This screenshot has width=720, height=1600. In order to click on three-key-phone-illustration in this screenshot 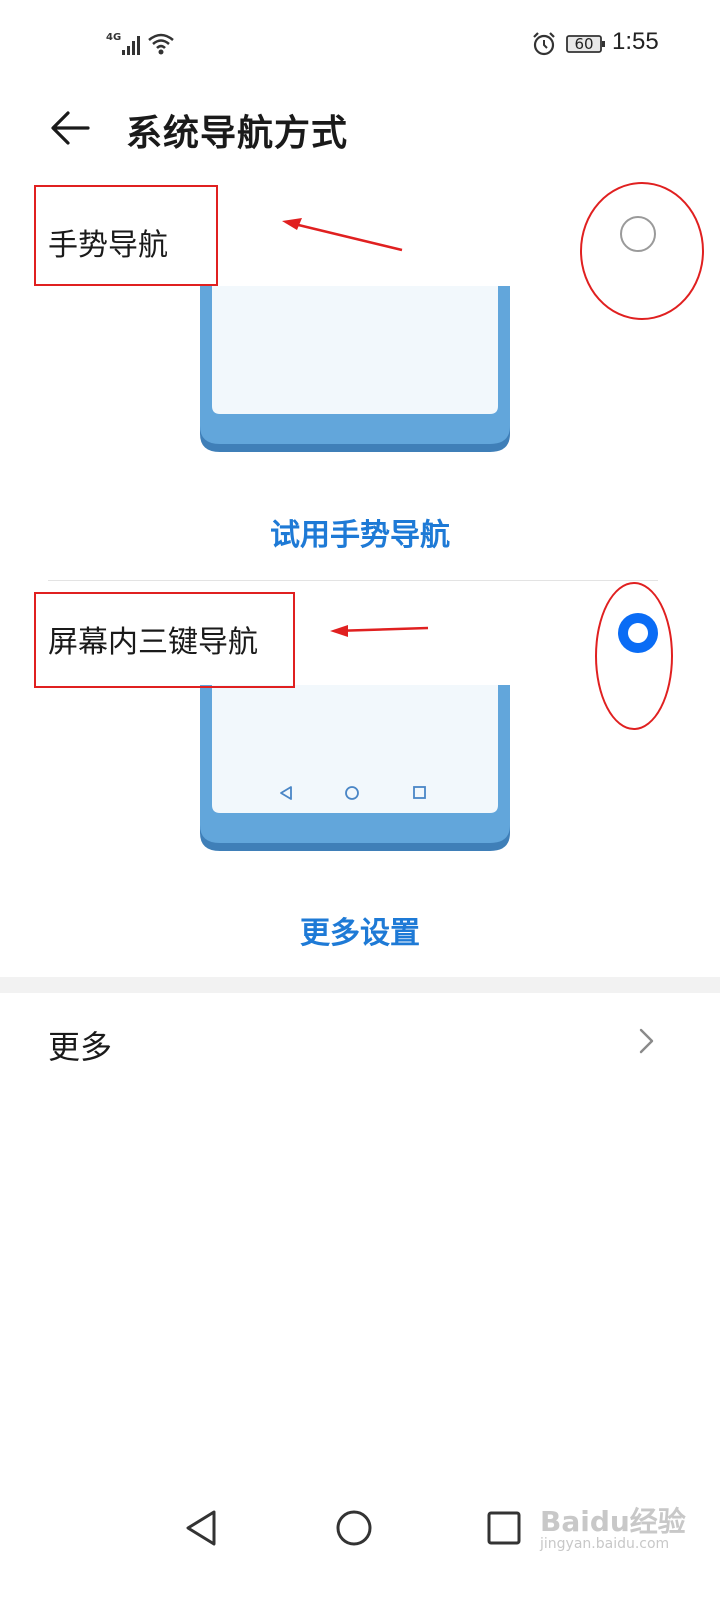, I will do `click(355, 768)`.